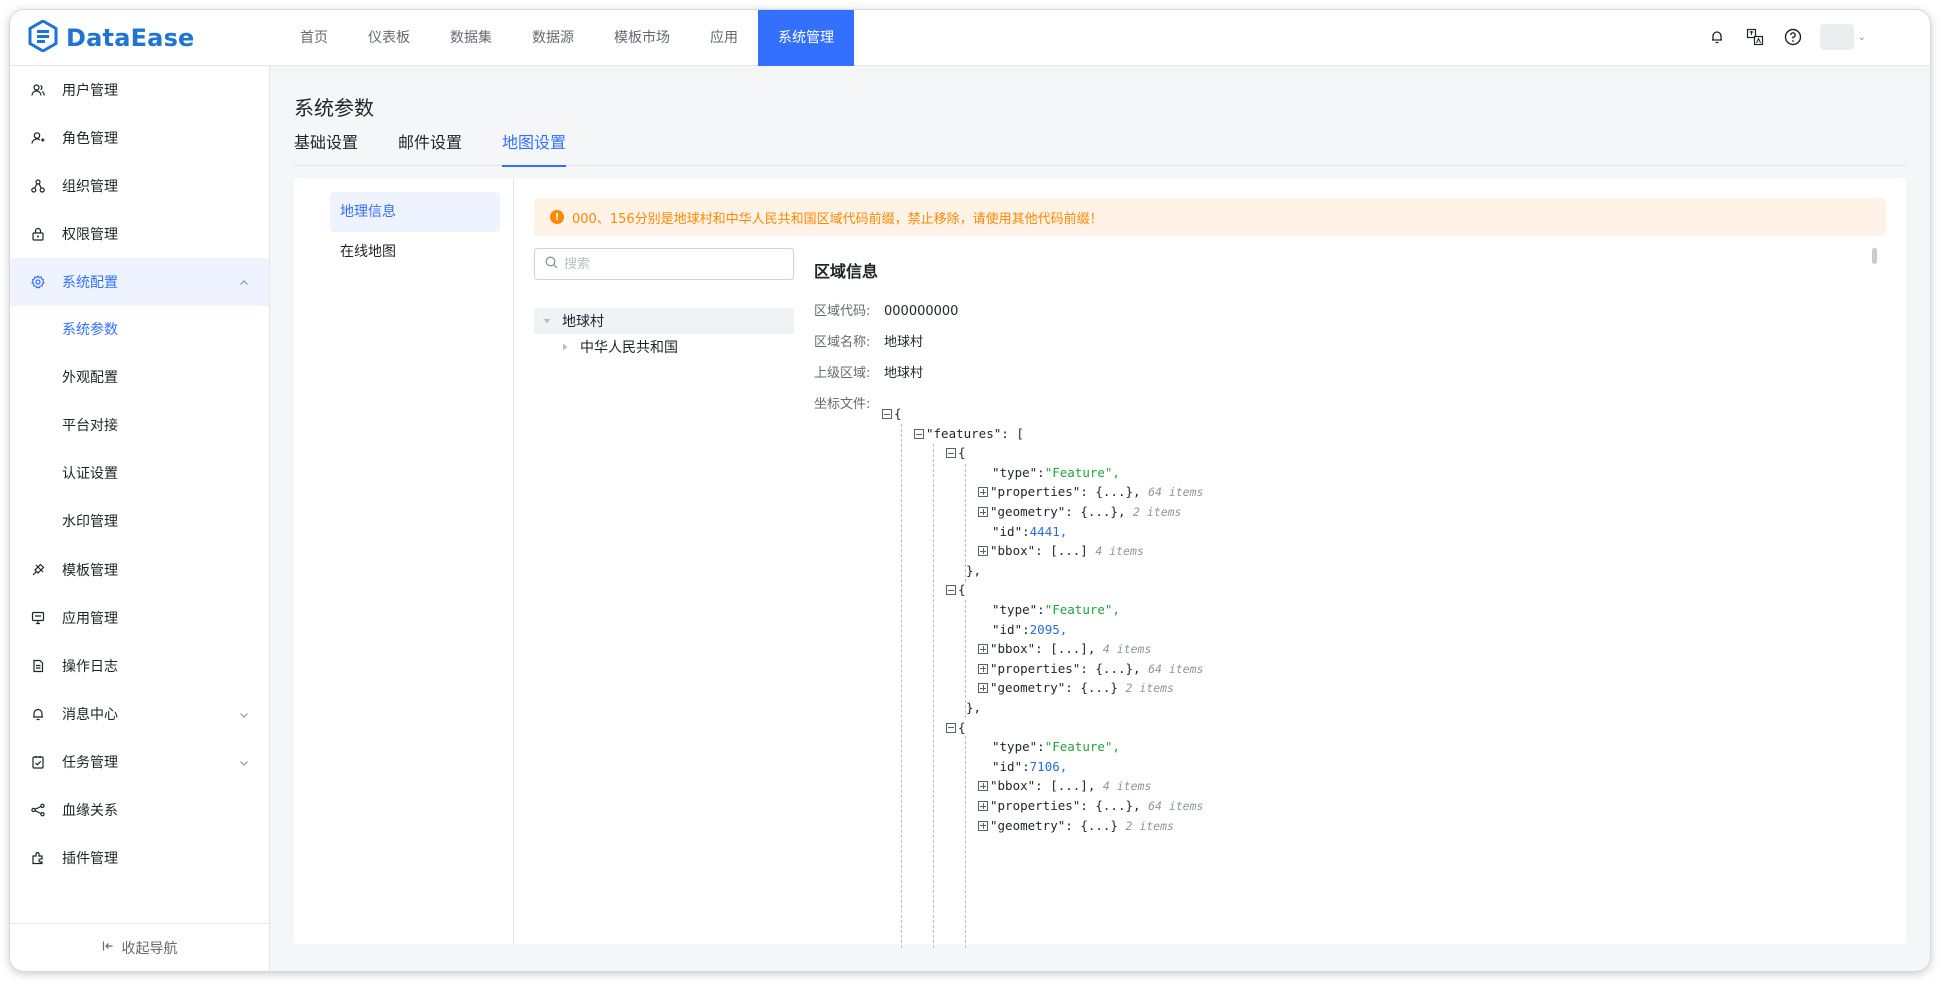 The width and height of the screenshot is (1940, 981). What do you see at coordinates (1874, 256) in the screenshot?
I see `scrollbar-thumb` at bounding box center [1874, 256].